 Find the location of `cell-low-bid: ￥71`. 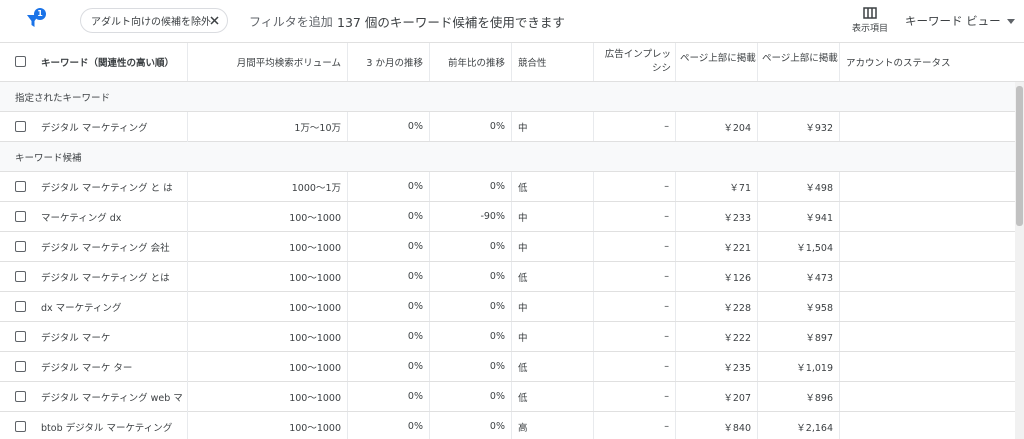

cell-low-bid: ￥71 is located at coordinates (717, 186).